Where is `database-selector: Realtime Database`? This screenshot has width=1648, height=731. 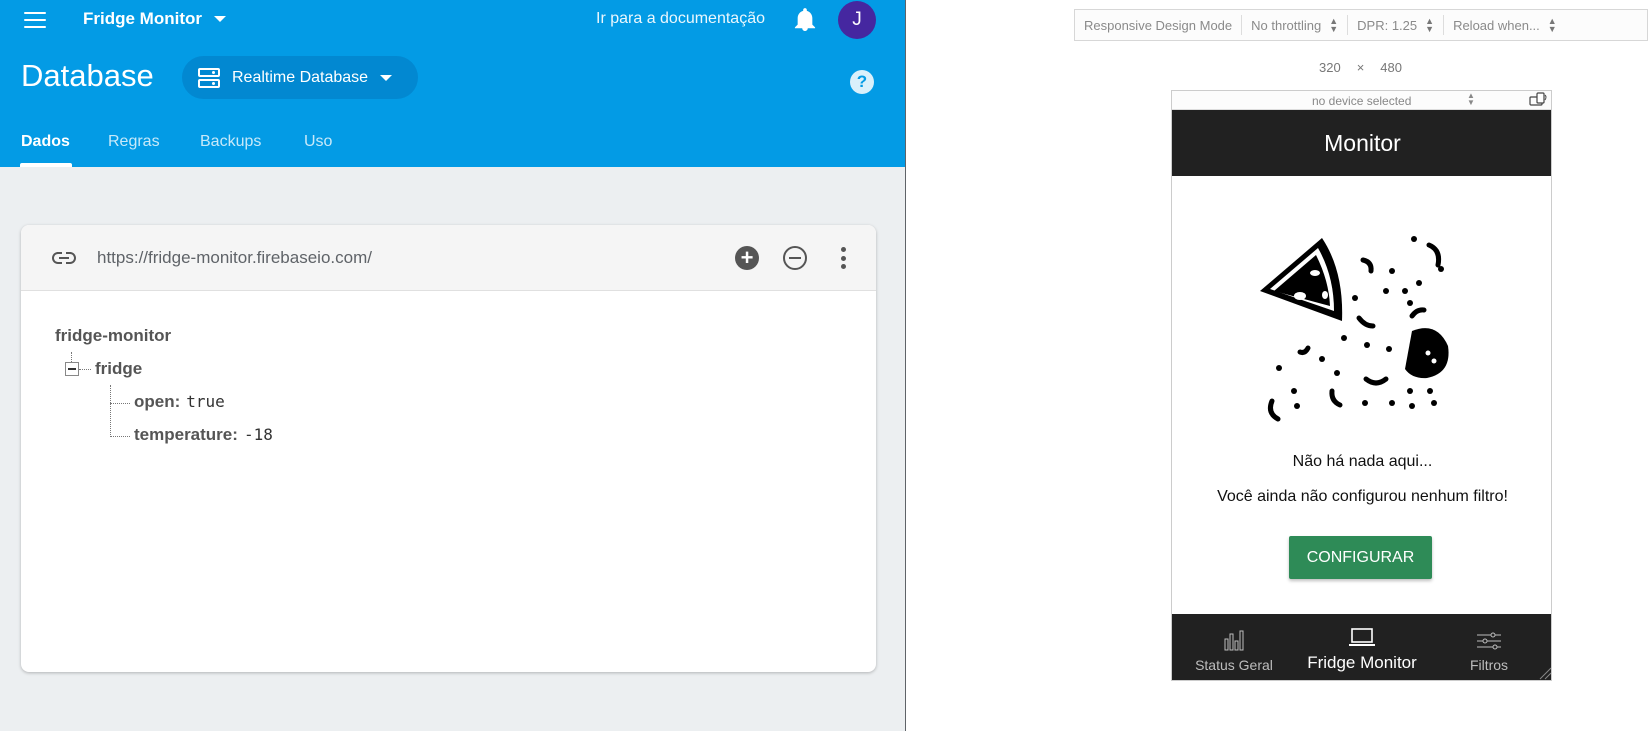
database-selector: Realtime Database is located at coordinates (300, 77).